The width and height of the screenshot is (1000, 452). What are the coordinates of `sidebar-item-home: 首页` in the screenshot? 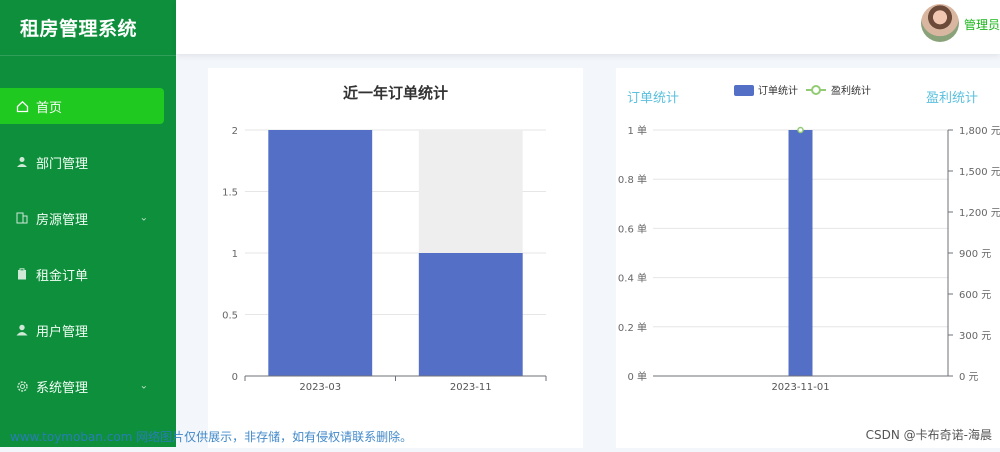 It's located at (82, 106).